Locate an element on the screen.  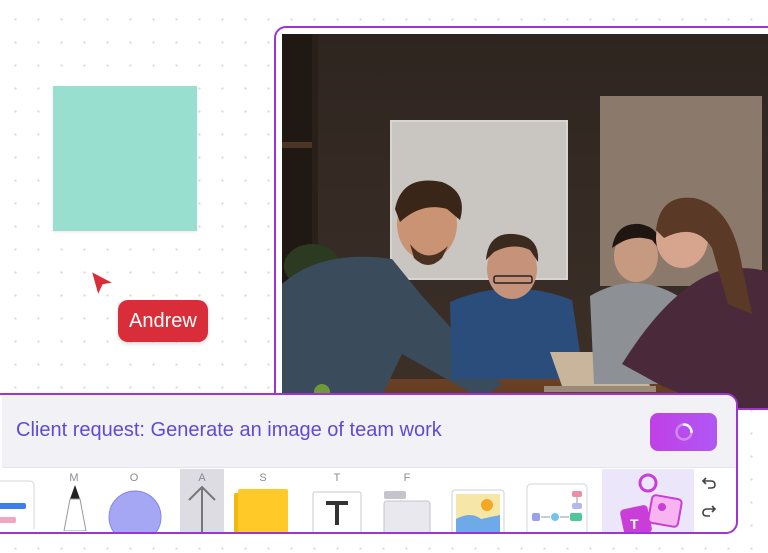
frame-icon is located at coordinates (407, 511).